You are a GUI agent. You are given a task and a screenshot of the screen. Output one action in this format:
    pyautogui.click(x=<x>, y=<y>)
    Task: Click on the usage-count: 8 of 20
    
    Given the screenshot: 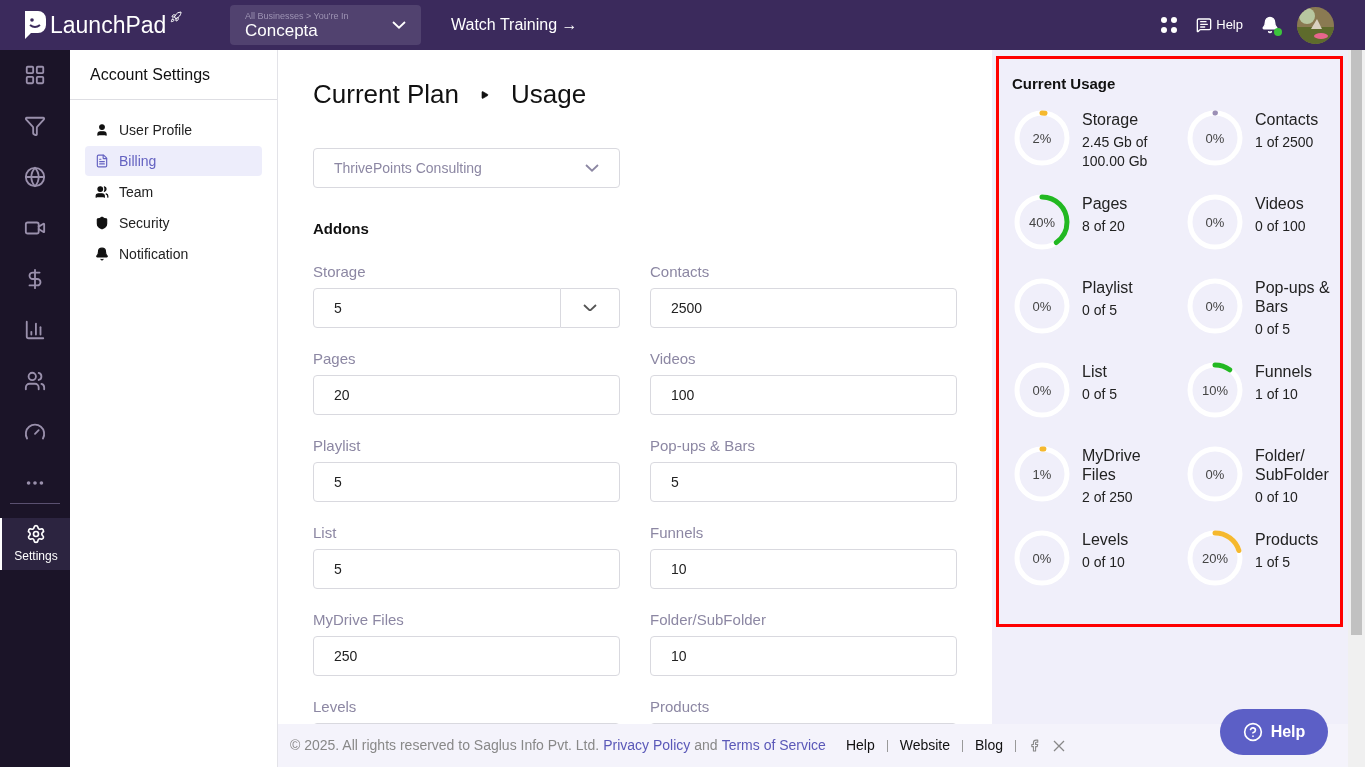 What is the action you would take?
    pyautogui.click(x=1104, y=226)
    